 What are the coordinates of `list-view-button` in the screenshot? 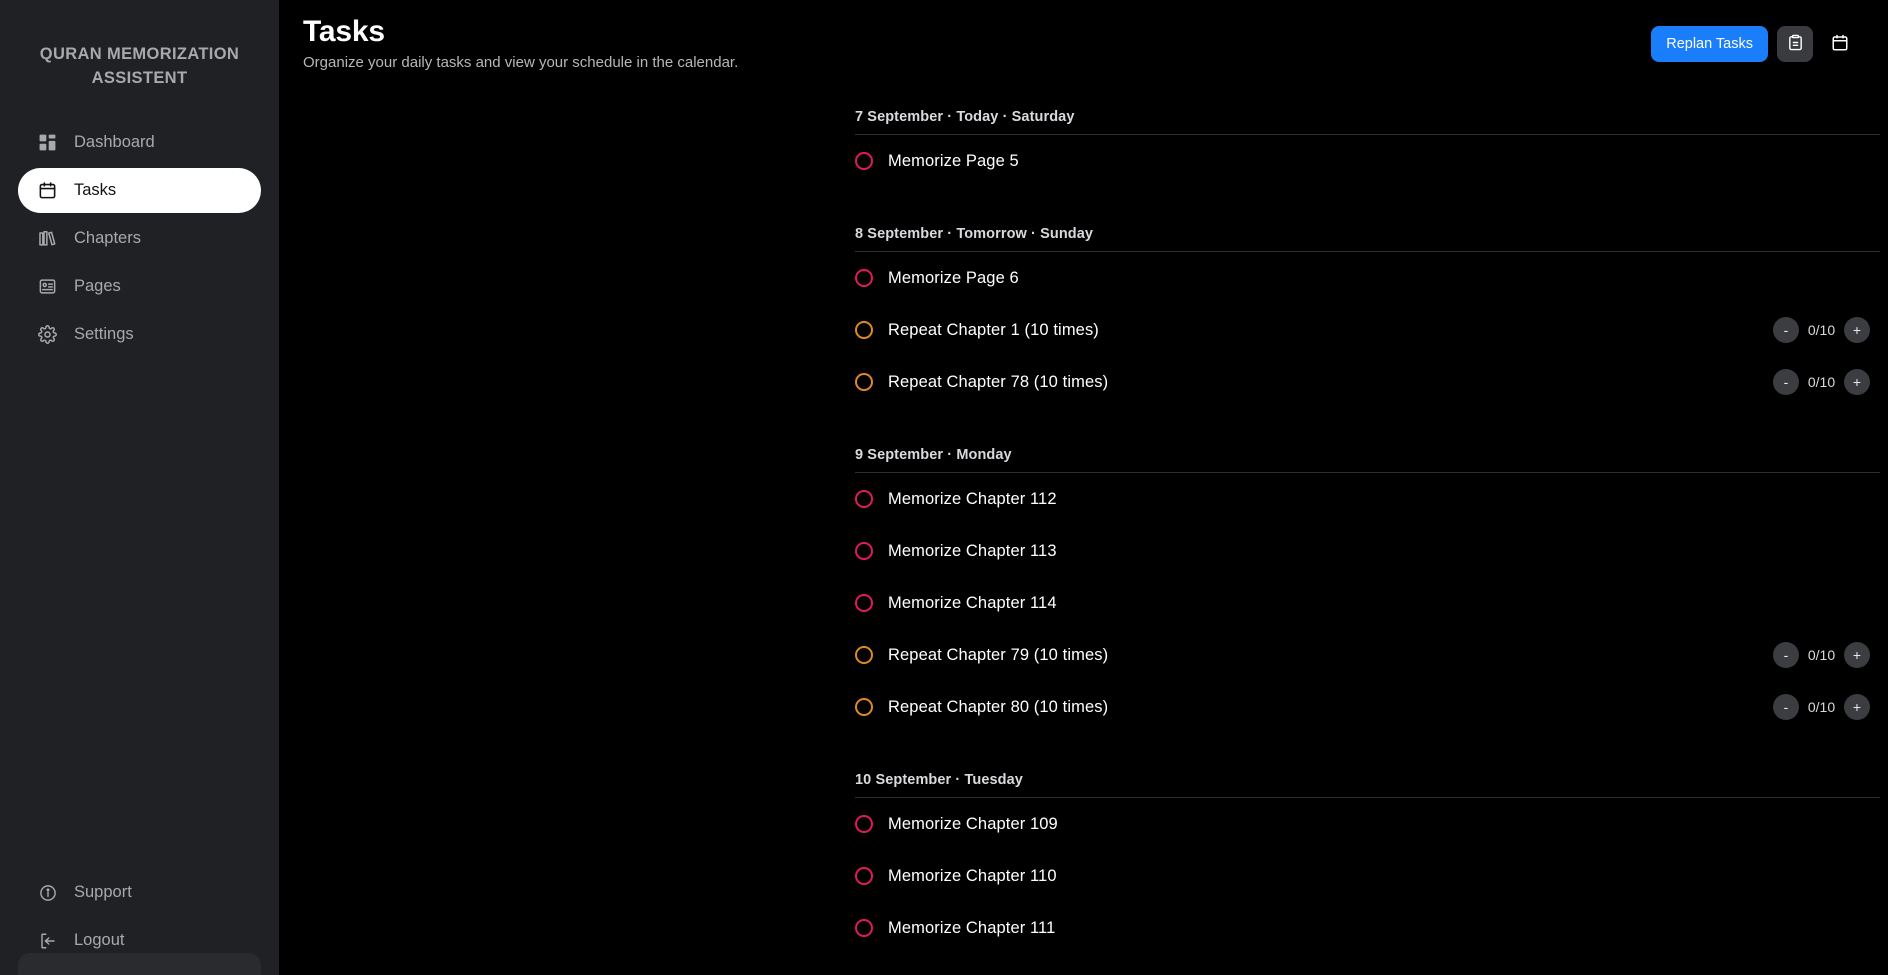 It's located at (1795, 44).